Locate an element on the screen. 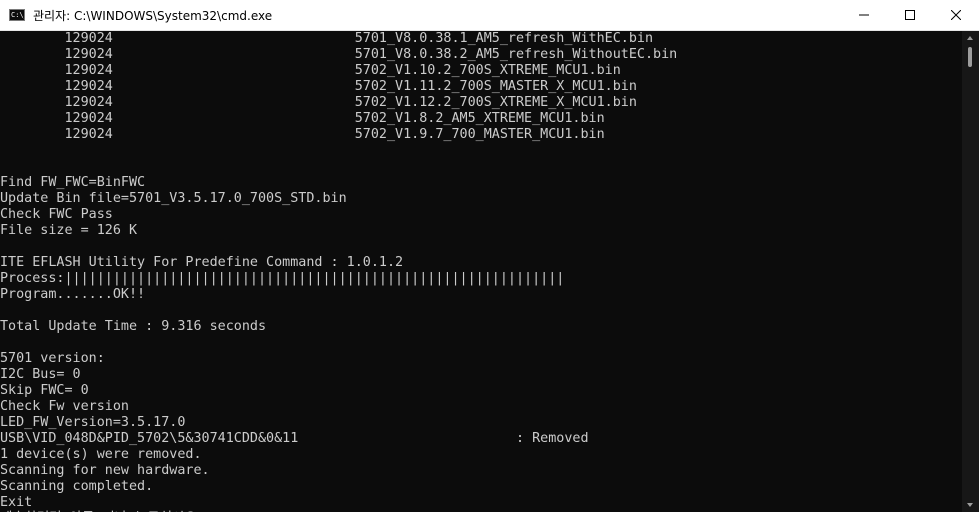 Image resolution: width=979 pixels, height=512 pixels. maximize-icon is located at coordinates (910, 15).